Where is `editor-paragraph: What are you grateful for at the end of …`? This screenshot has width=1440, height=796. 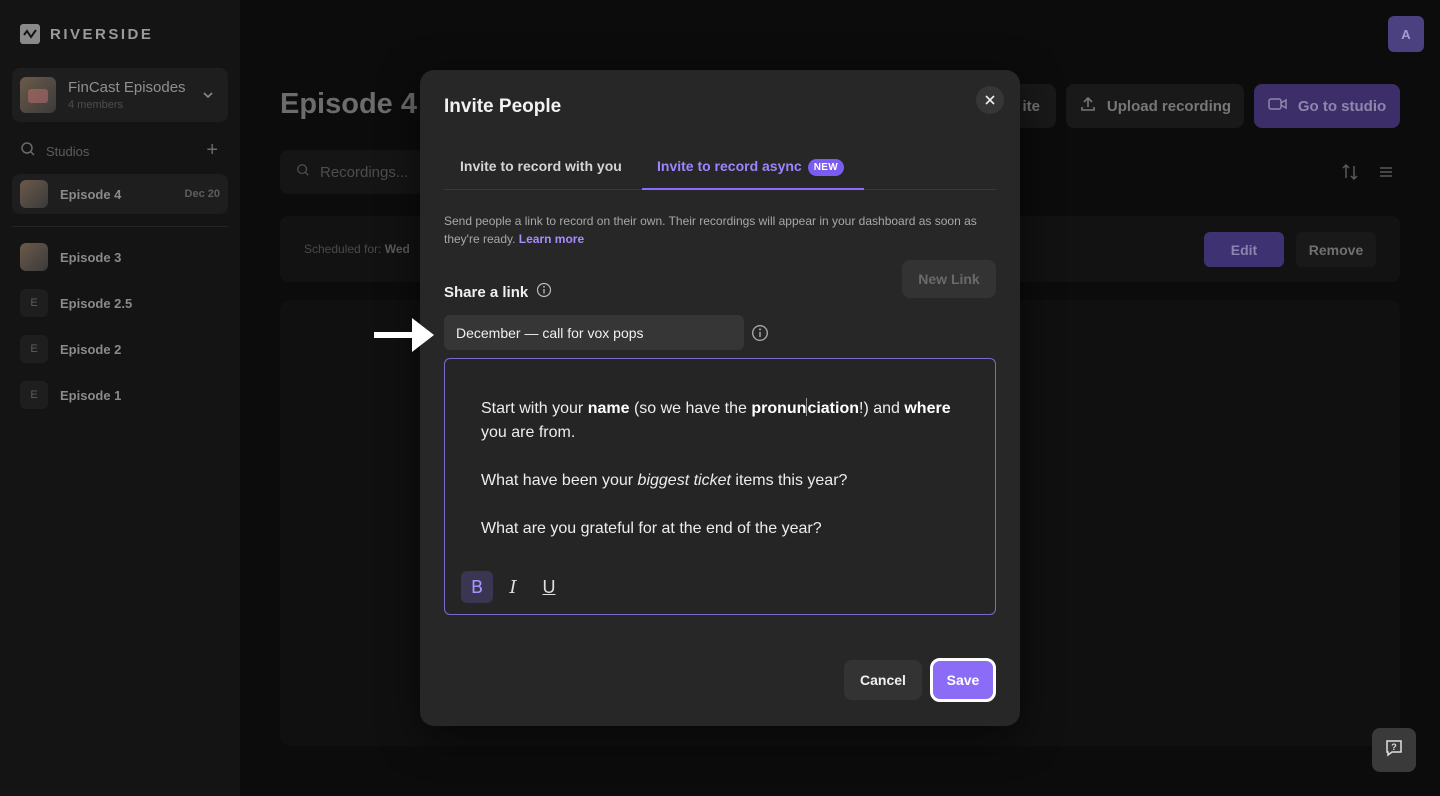
editor-paragraph: What are you grateful for at the end of … is located at coordinates (721, 529).